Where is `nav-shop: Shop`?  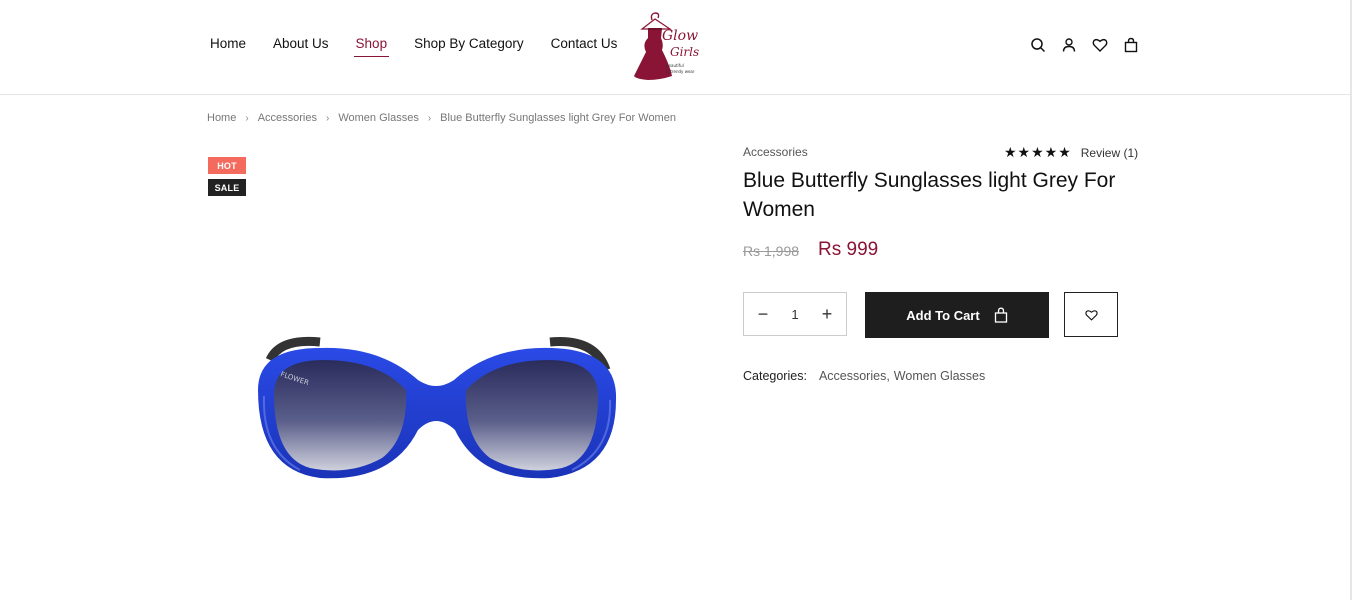 nav-shop: Shop is located at coordinates (371, 46).